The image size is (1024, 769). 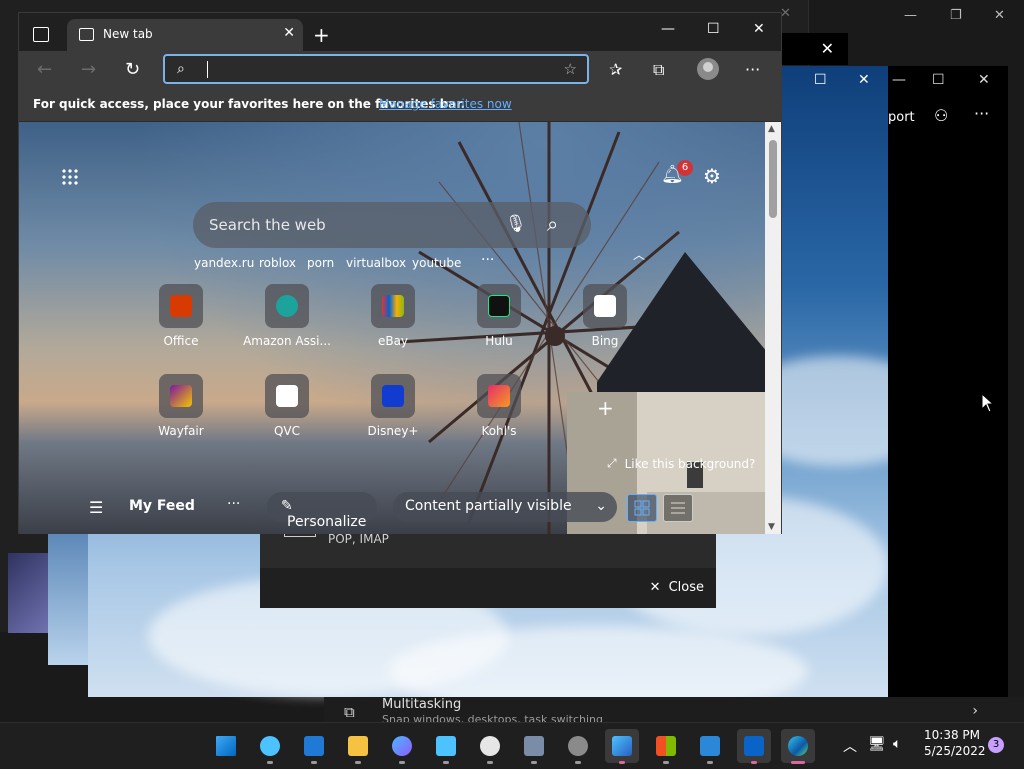 What do you see at coordinates (392, 225) in the screenshot?
I see `web-search-box: Search the web 🎙︎ ⌕` at bounding box center [392, 225].